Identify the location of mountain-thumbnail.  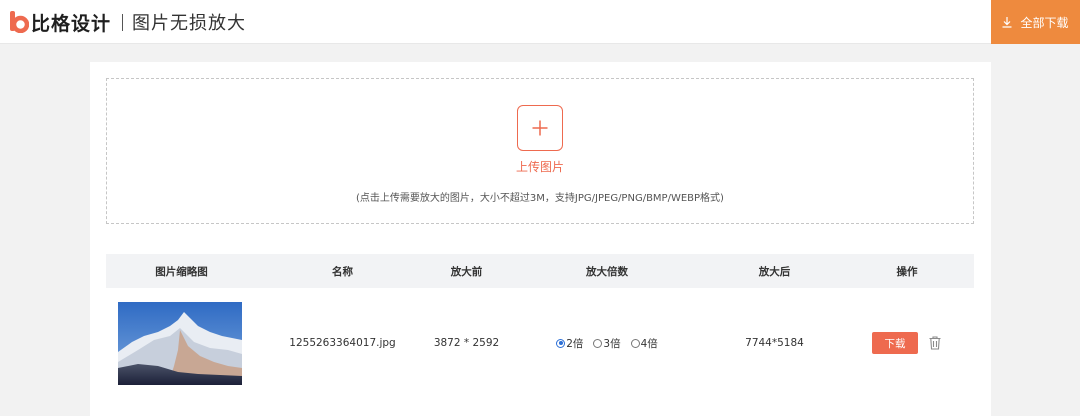
(180, 343).